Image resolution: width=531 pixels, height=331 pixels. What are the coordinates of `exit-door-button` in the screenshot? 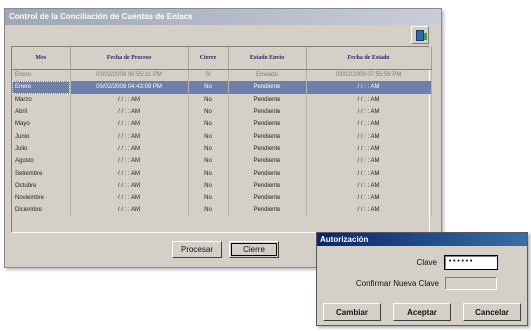 It's located at (420, 35).